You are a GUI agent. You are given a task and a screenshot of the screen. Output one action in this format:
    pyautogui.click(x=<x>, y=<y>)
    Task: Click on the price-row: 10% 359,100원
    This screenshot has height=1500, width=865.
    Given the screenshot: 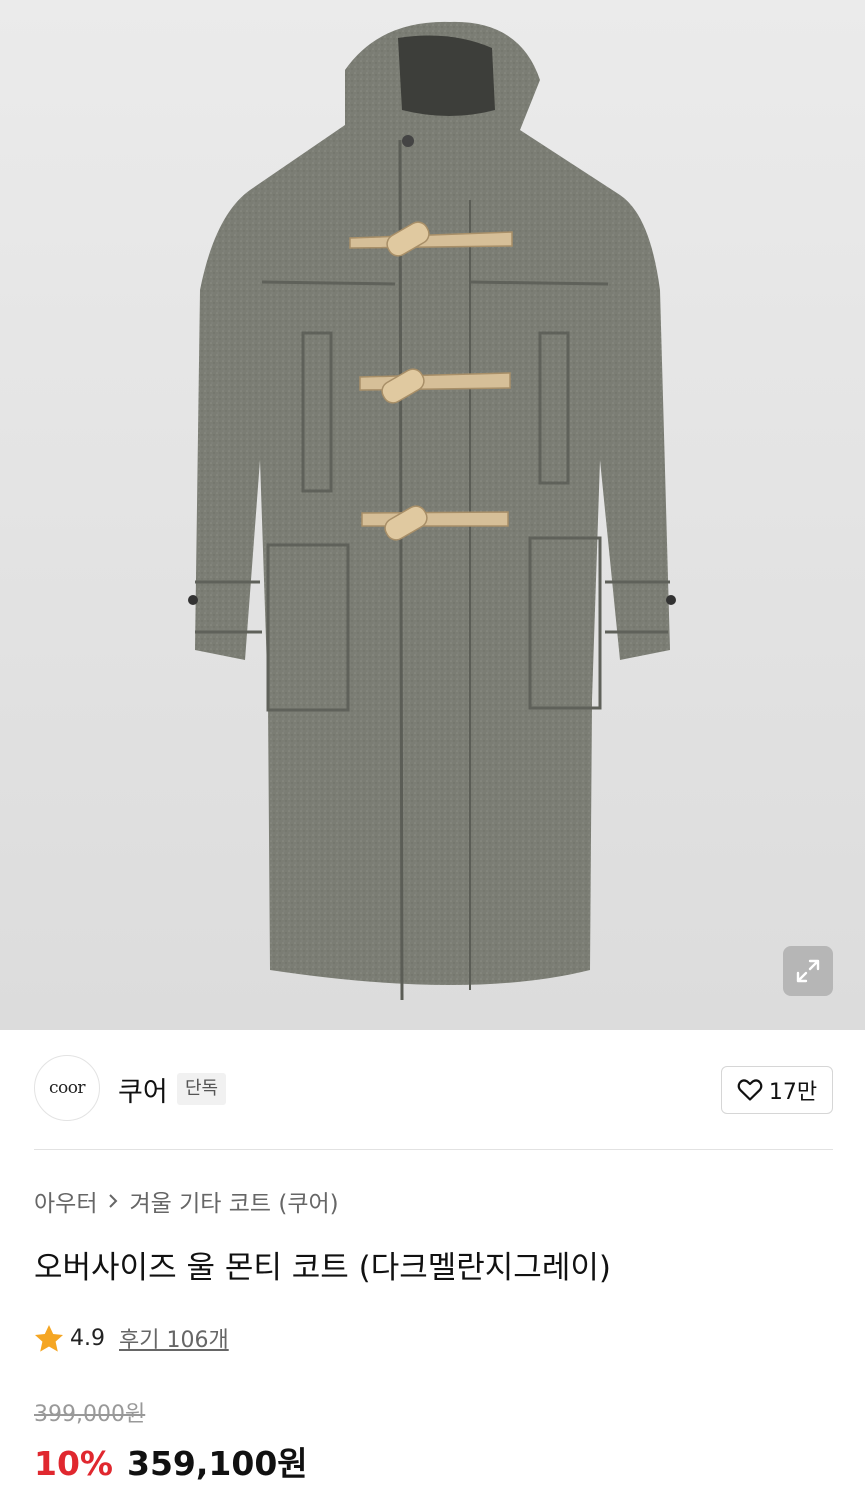 What is the action you would take?
    pyautogui.click(x=171, y=1461)
    